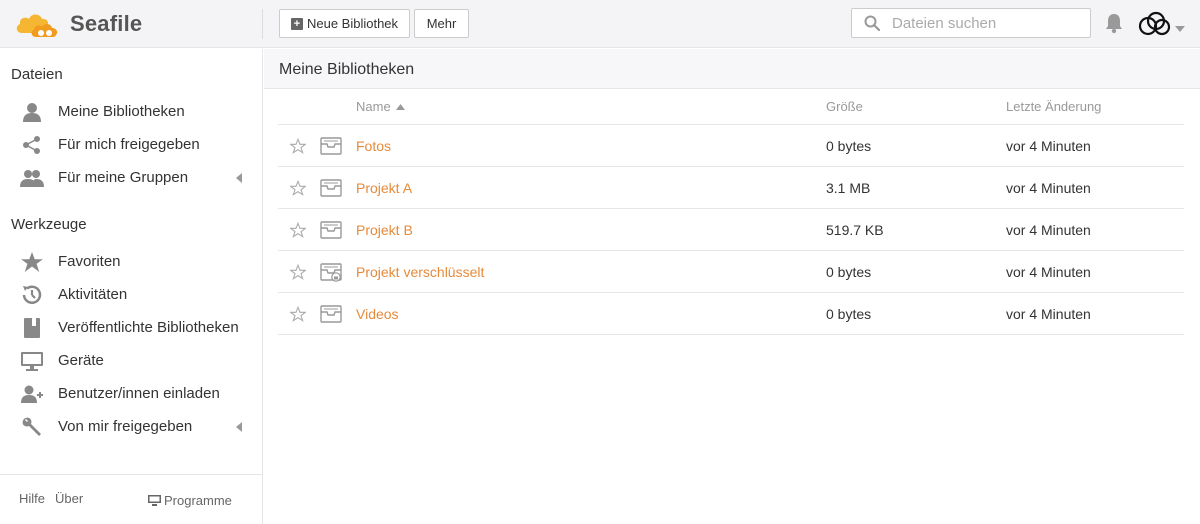 The image size is (1200, 524). Describe the element at coordinates (32, 394) in the screenshot. I see `user-plus-icon` at that location.